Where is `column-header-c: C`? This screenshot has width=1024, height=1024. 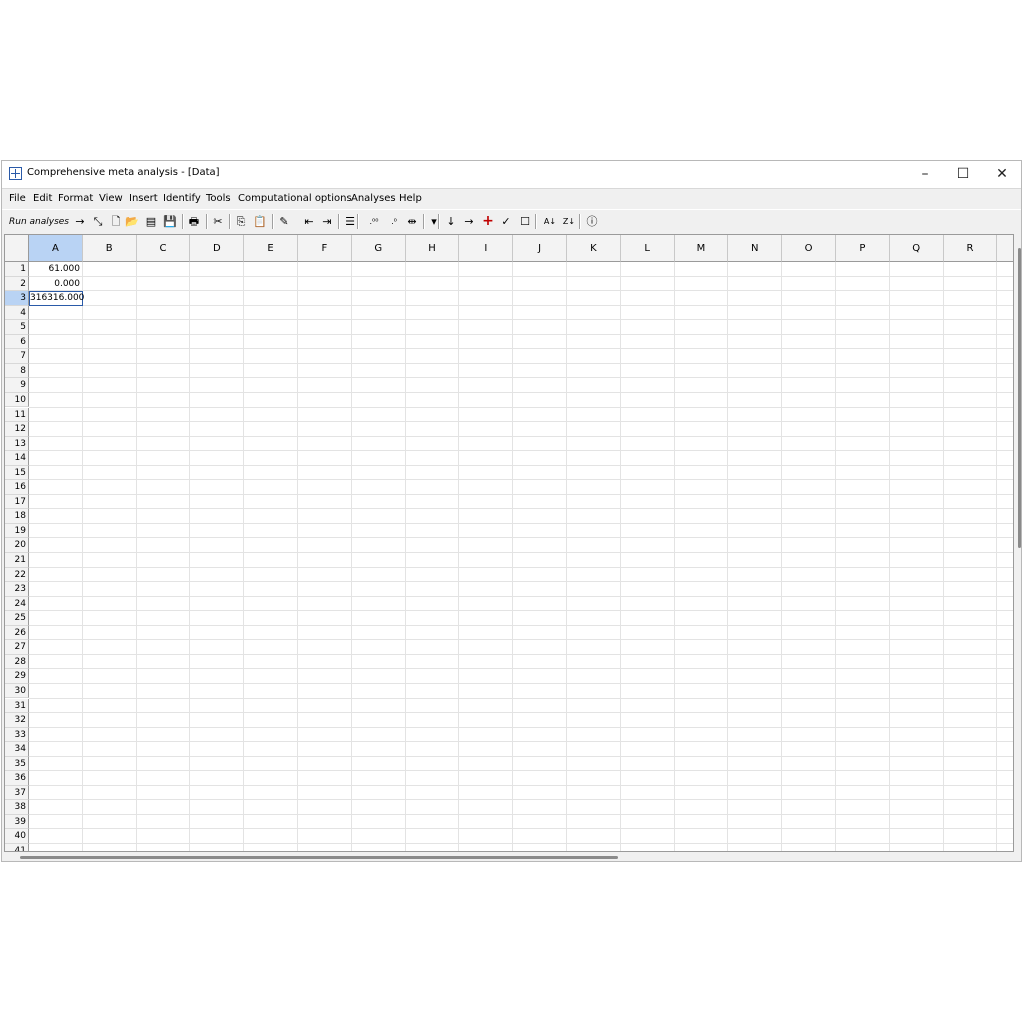 column-header-c: C is located at coordinates (163, 248).